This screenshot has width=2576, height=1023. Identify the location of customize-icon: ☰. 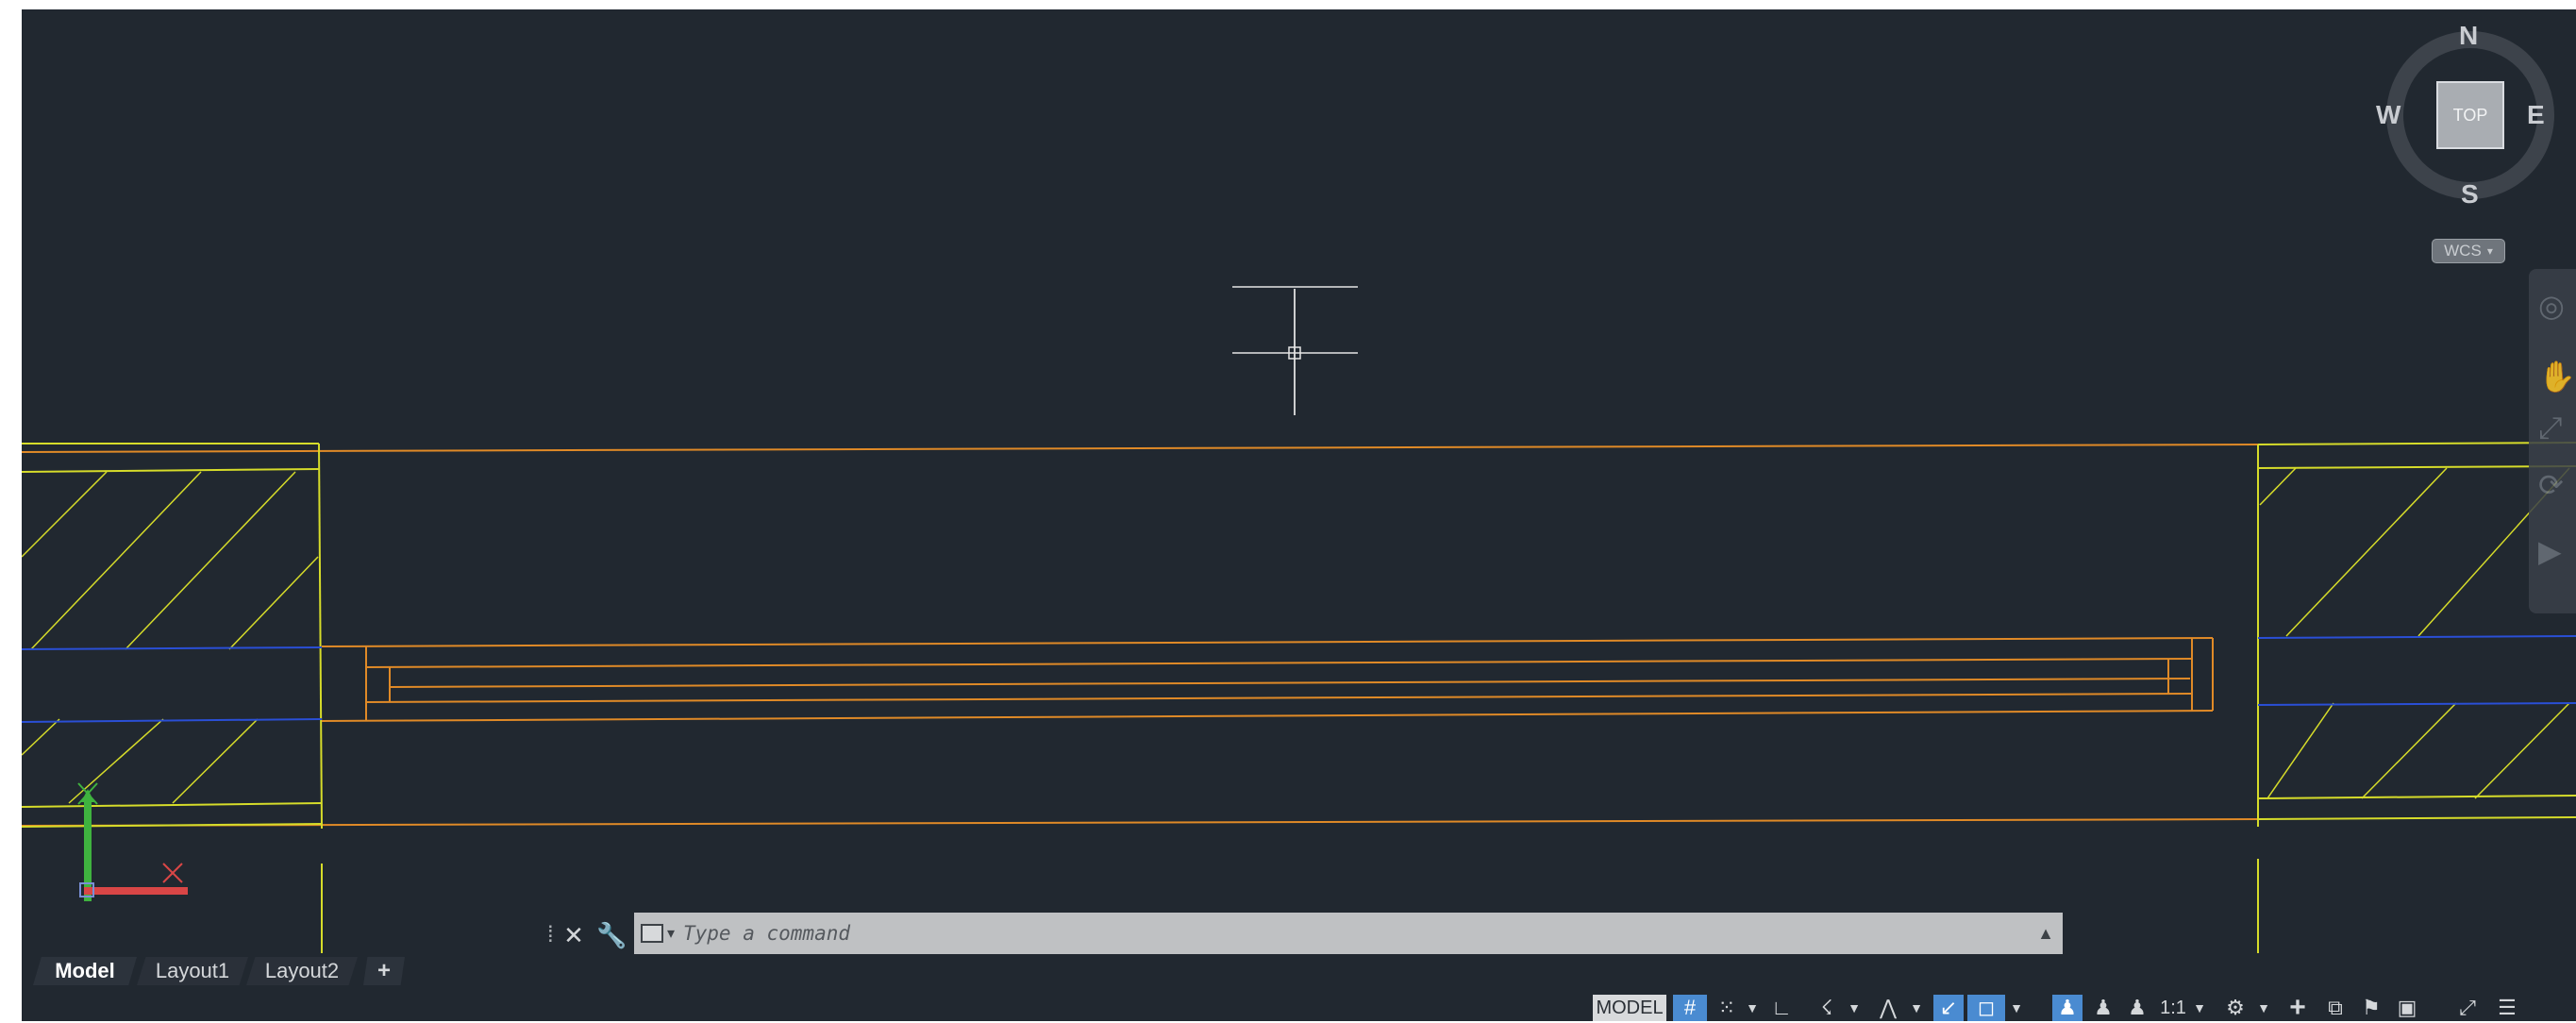
(2507, 1008).